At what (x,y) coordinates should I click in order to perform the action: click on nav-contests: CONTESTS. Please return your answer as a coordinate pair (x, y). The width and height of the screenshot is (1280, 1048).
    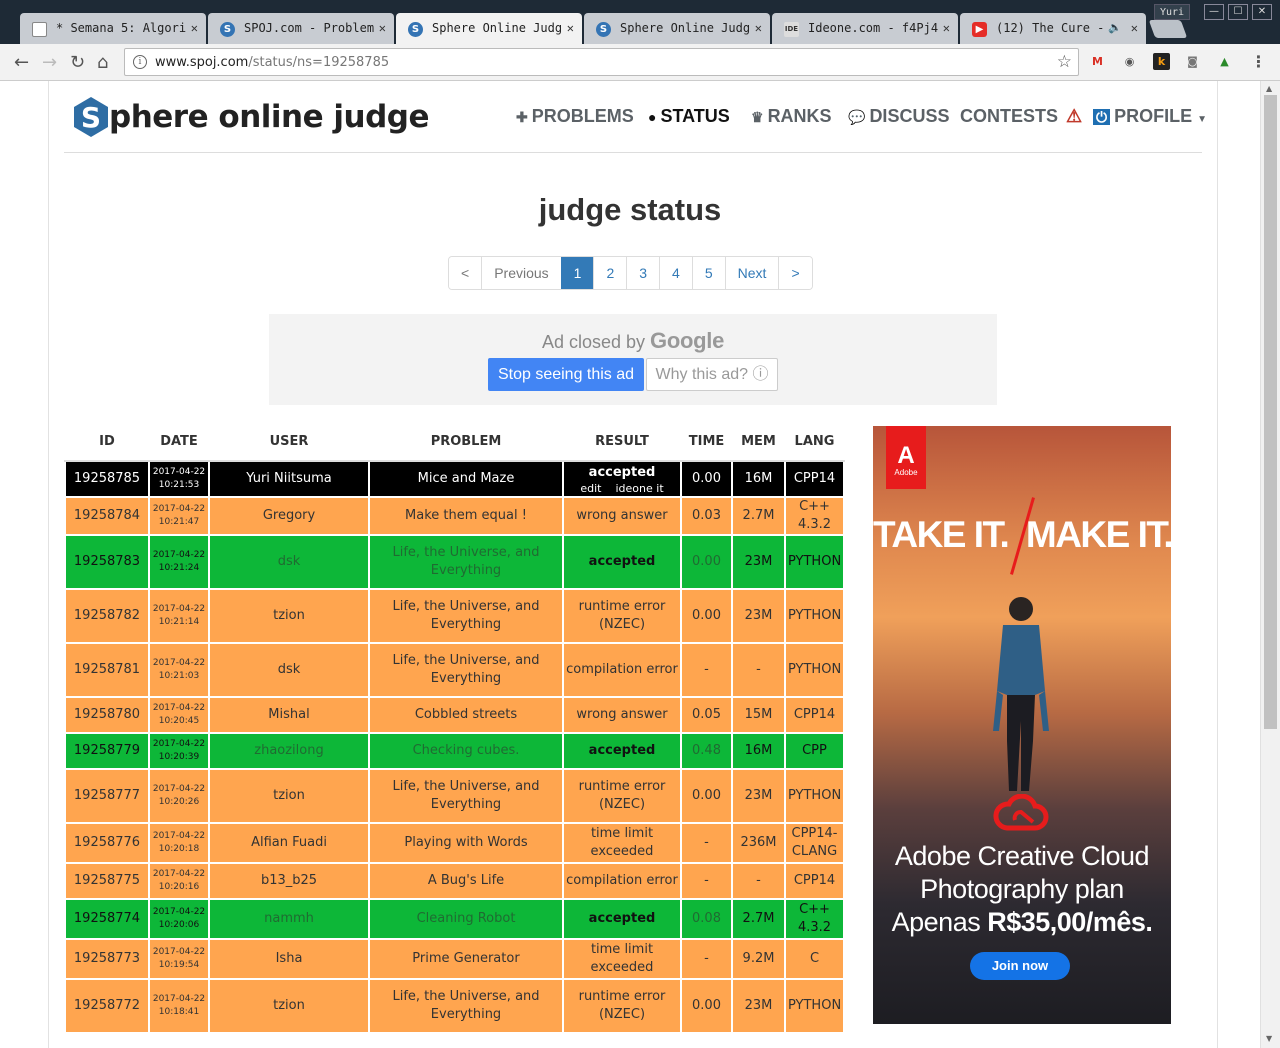
    Looking at the image, I should click on (1009, 116).